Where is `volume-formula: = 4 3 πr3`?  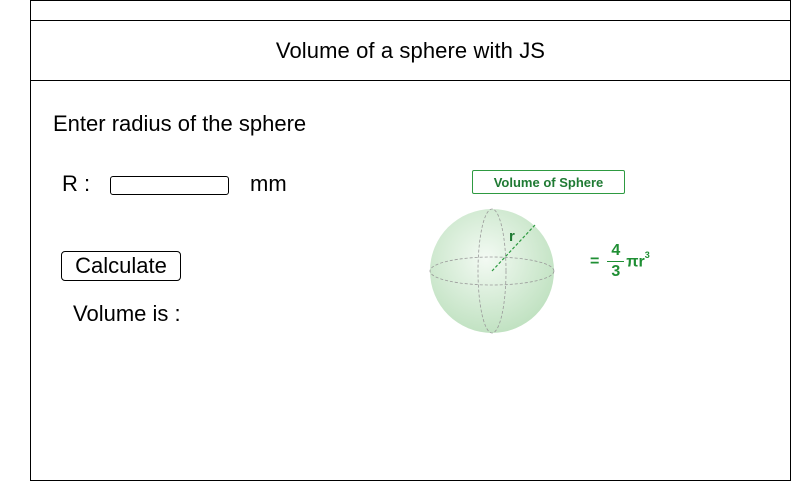
volume-formula: = 4 3 πr3 is located at coordinates (620, 261).